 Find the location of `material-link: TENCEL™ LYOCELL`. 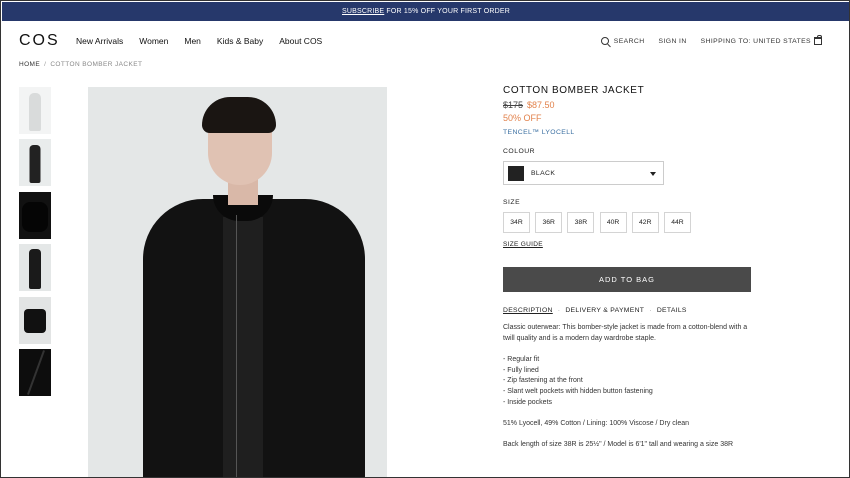

material-link: TENCEL™ LYOCELL is located at coordinates (628, 132).